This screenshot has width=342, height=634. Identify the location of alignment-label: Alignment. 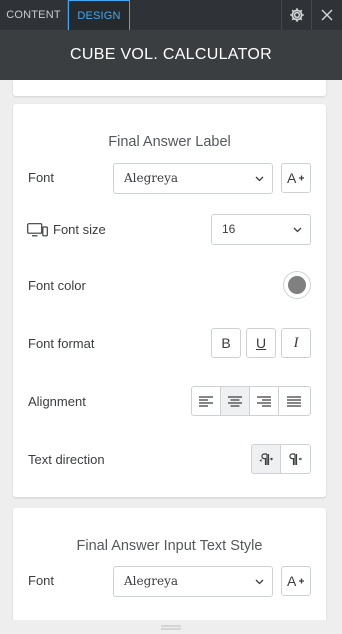
(57, 401).